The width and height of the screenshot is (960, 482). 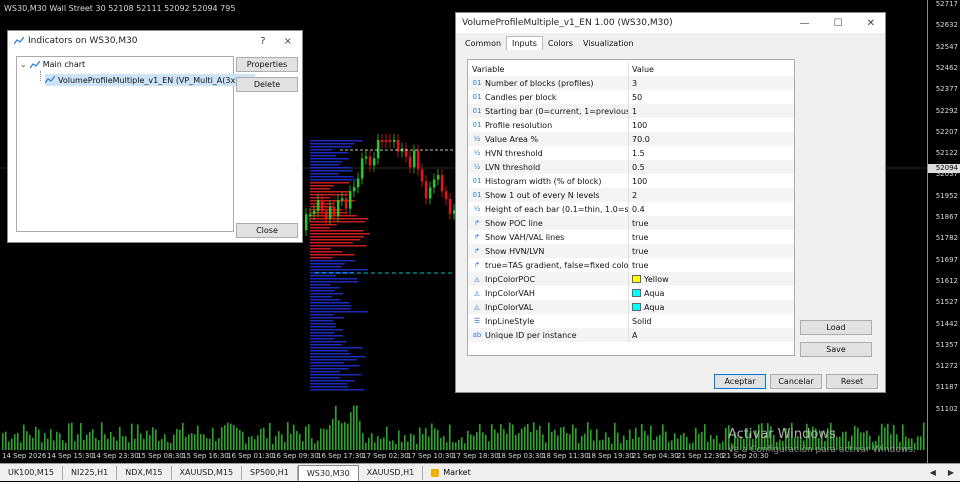 I want to click on load-button: Load, so click(x=836, y=327).